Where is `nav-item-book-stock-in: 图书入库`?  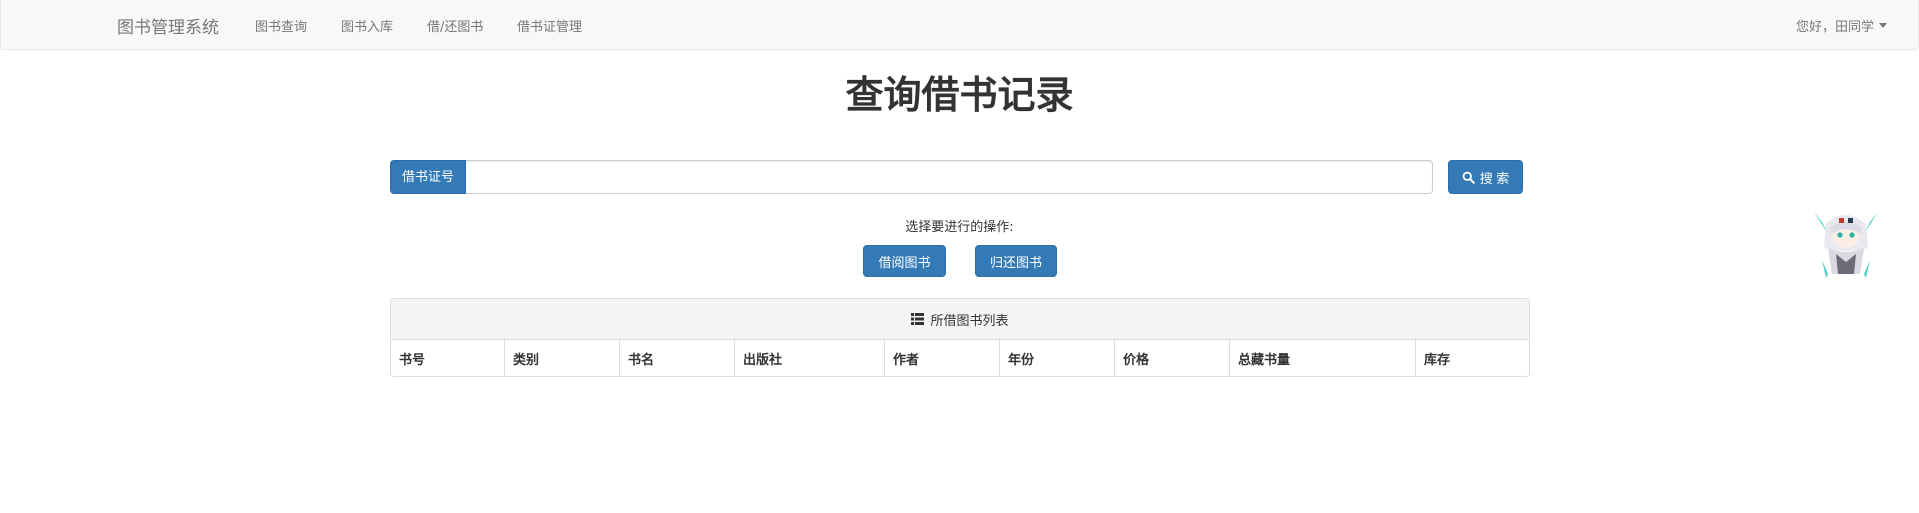 nav-item-book-stock-in: 图书入库 is located at coordinates (367, 25).